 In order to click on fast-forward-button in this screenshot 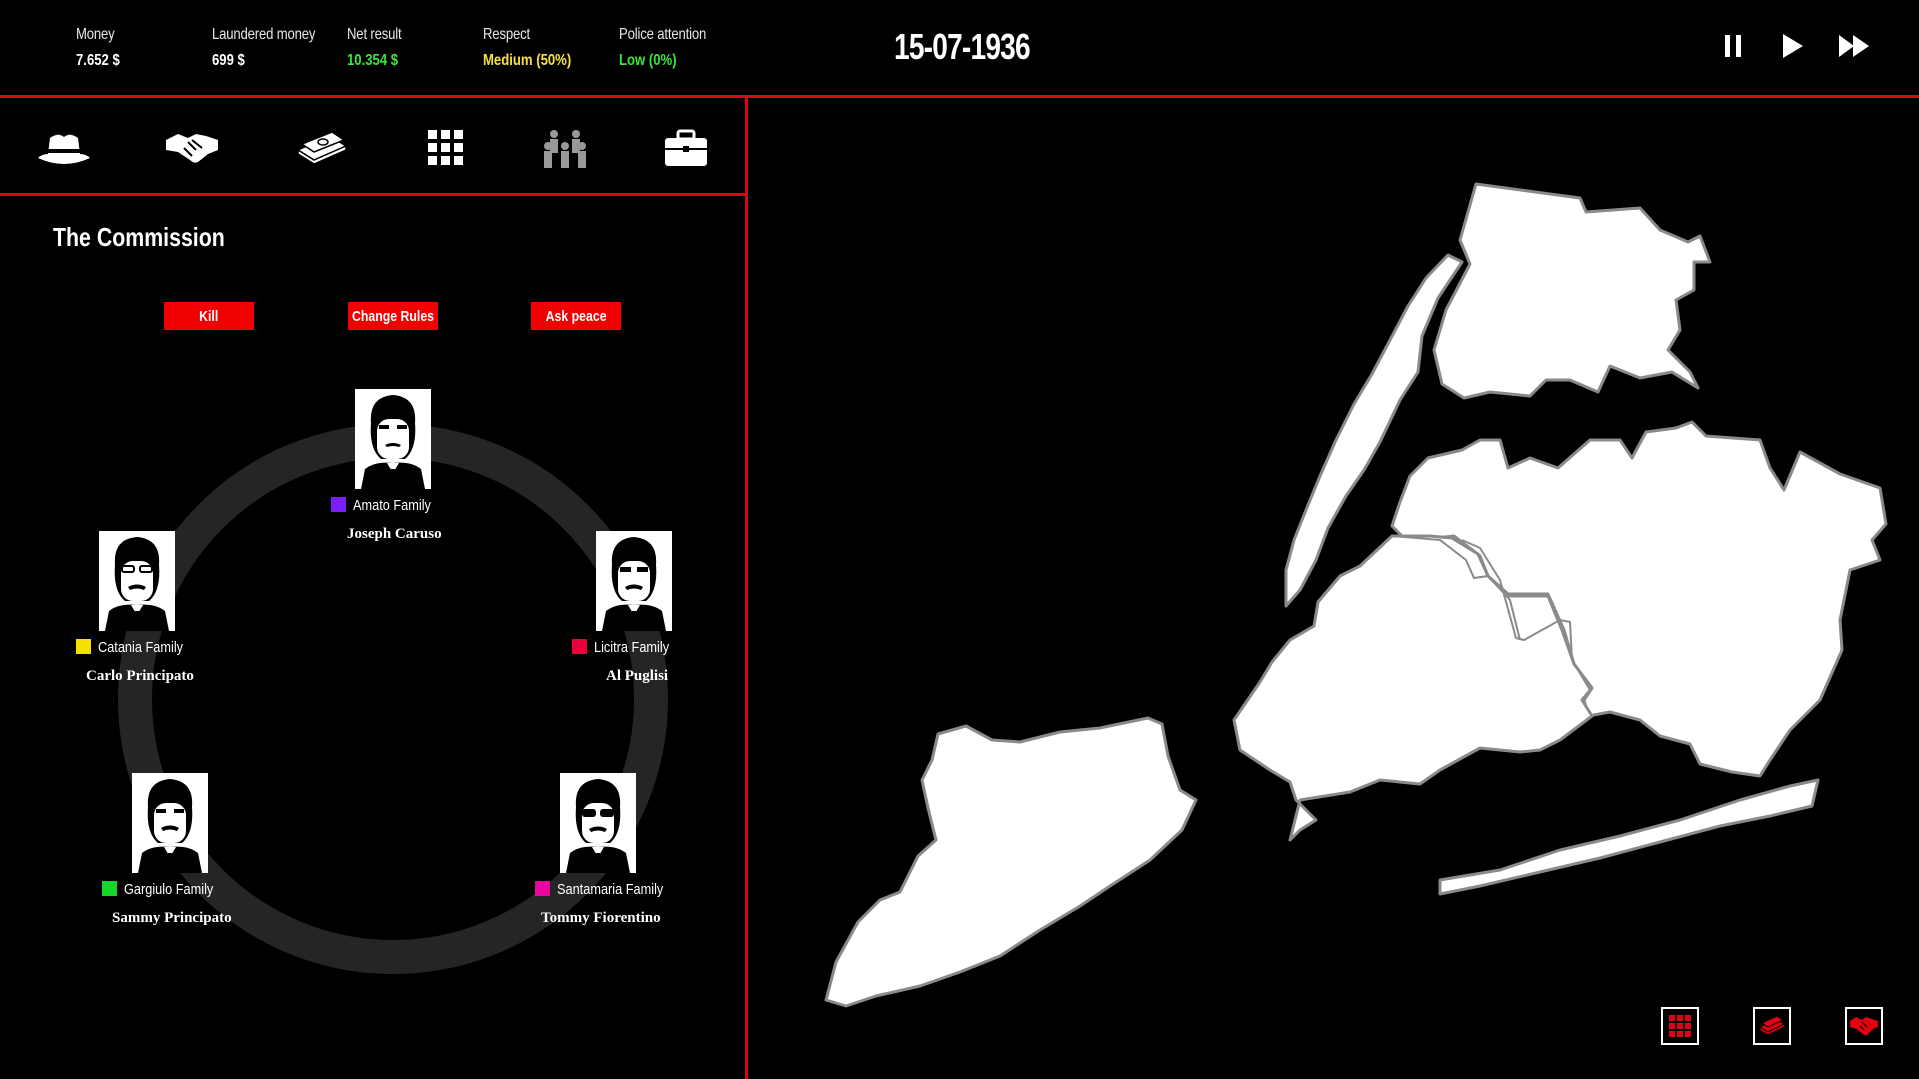, I will do `click(1853, 46)`.